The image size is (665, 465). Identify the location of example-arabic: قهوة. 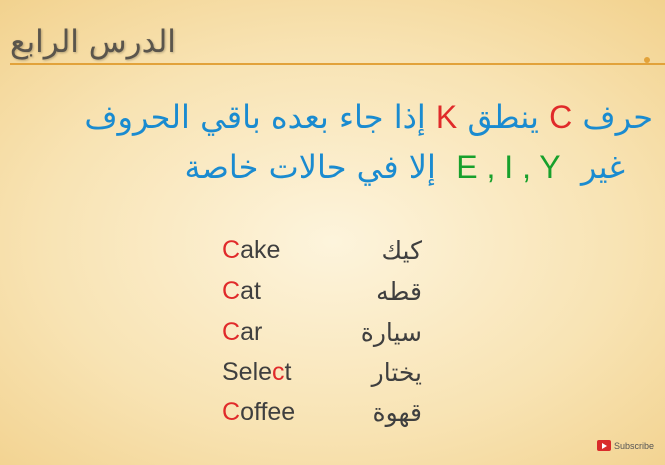
(397, 412).